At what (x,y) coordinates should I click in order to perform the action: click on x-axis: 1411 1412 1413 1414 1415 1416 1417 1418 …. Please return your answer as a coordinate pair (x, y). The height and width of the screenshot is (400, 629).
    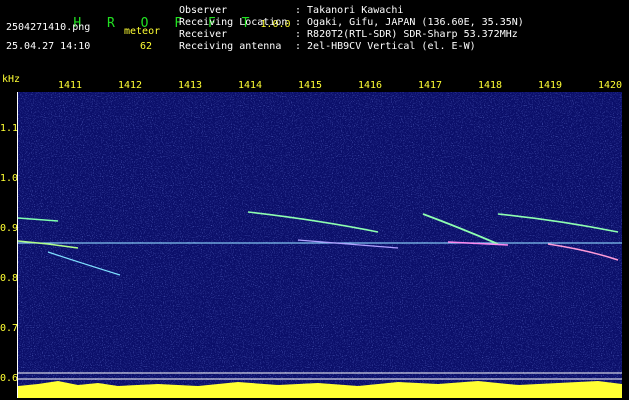
    Looking at the image, I should click on (314, 82).